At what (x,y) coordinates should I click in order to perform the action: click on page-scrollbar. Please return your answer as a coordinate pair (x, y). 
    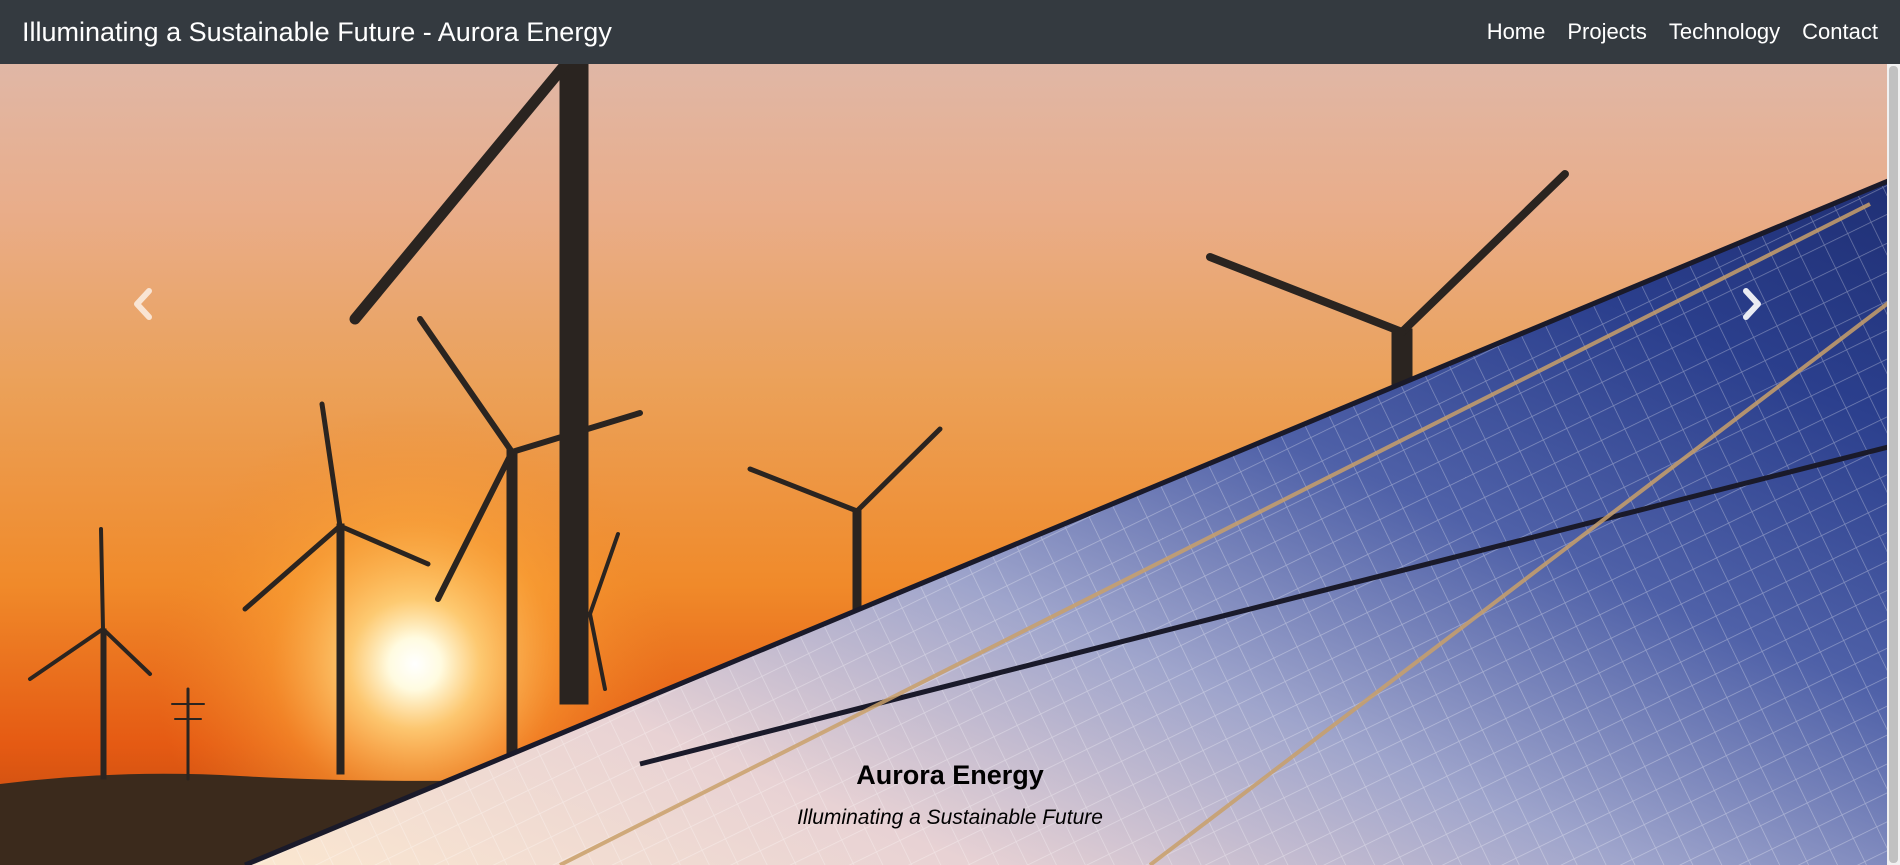
    Looking at the image, I should click on (1893, 464).